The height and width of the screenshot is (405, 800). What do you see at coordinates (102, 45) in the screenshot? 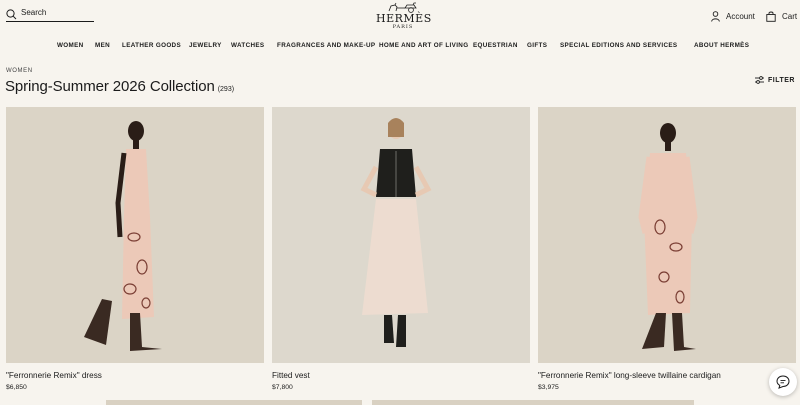
I see `nav-item-men: MEN` at bounding box center [102, 45].